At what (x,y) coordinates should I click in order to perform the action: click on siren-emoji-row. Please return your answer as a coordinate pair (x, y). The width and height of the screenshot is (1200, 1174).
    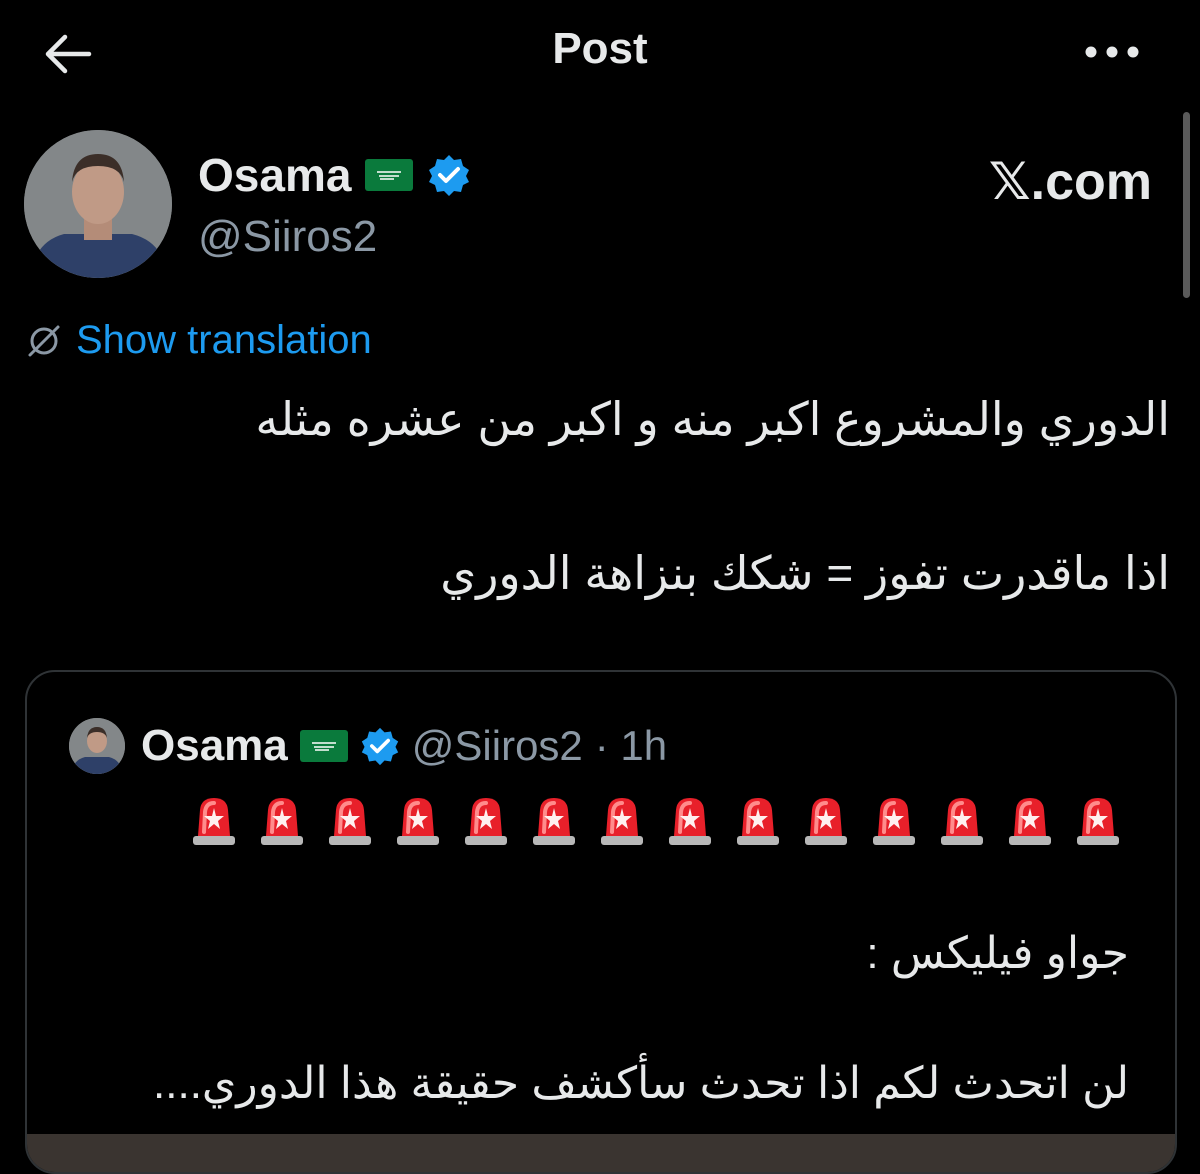
    Looking at the image, I should click on (656, 820).